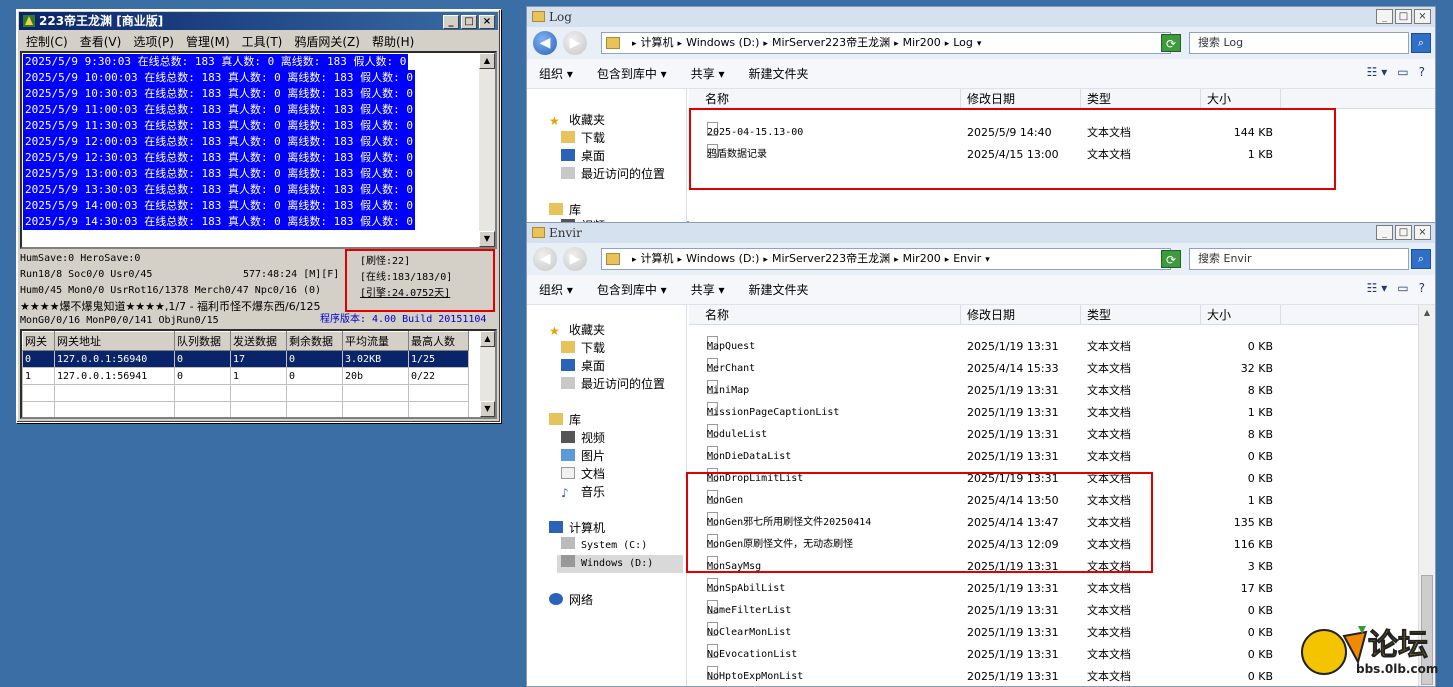  I want to click on menu-item: 控制(C), so click(47, 41).